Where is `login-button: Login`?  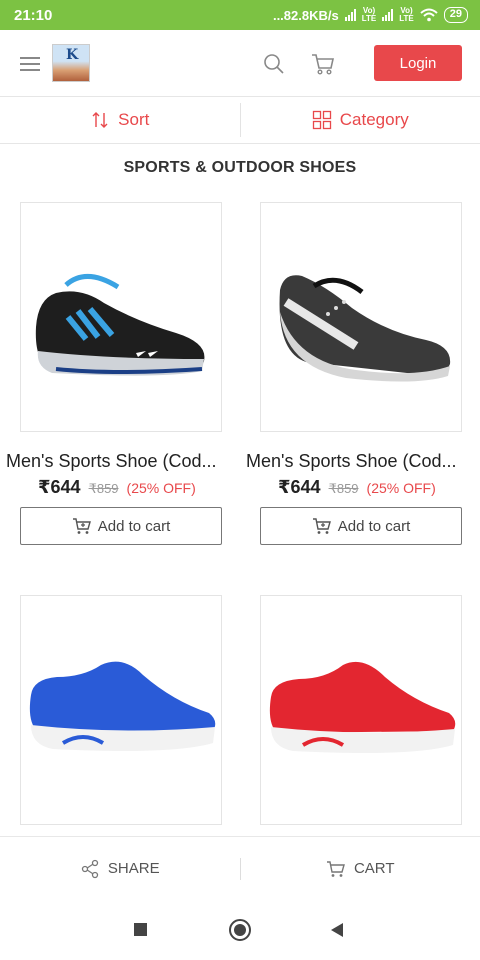 login-button: Login is located at coordinates (418, 63).